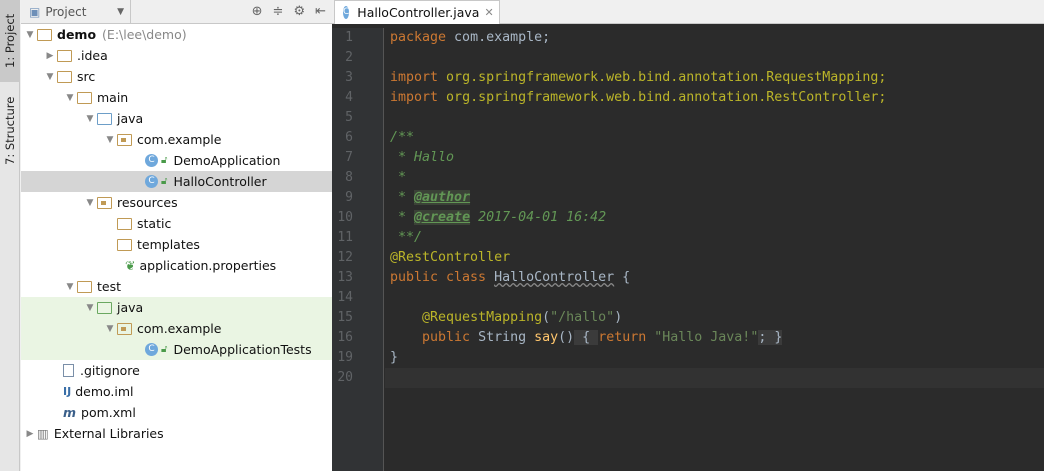  What do you see at coordinates (92, 55) in the screenshot?
I see `tree-label: .idea` at bounding box center [92, 55].